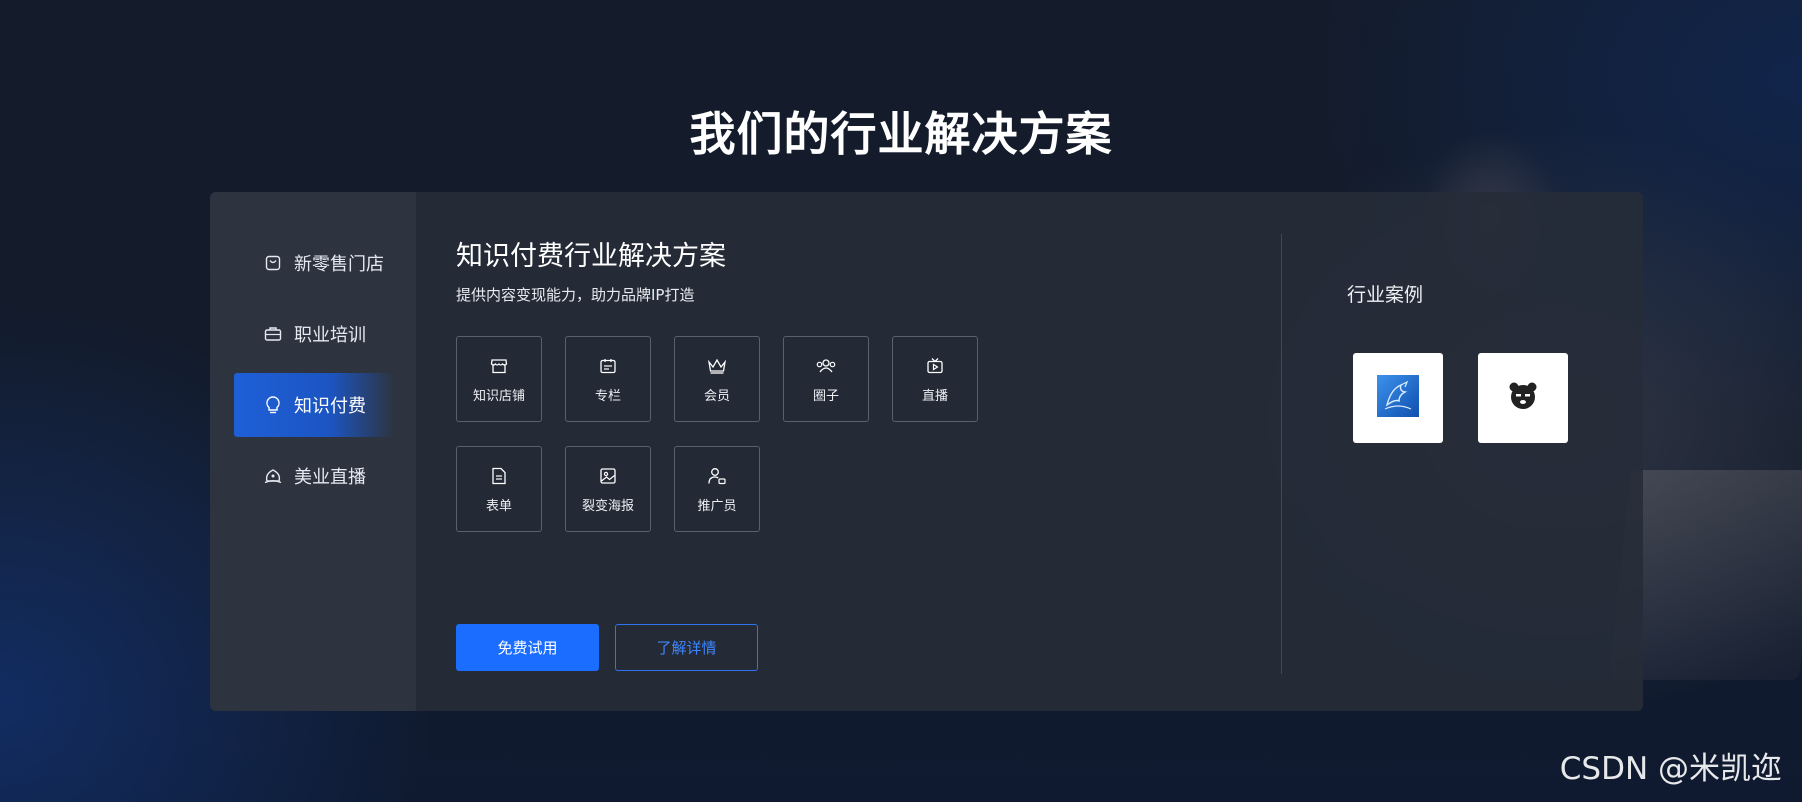 The height and width of the screenshot is (802, 1802). I want to click on feature-store: 知识店铺, so click(499, 379).